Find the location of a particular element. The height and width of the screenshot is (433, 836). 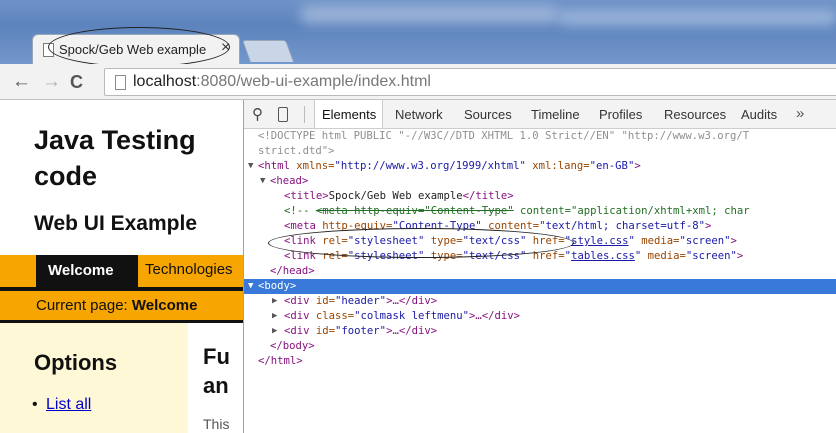

options-sidebar: Options List all is located at coordinates (94, 378).